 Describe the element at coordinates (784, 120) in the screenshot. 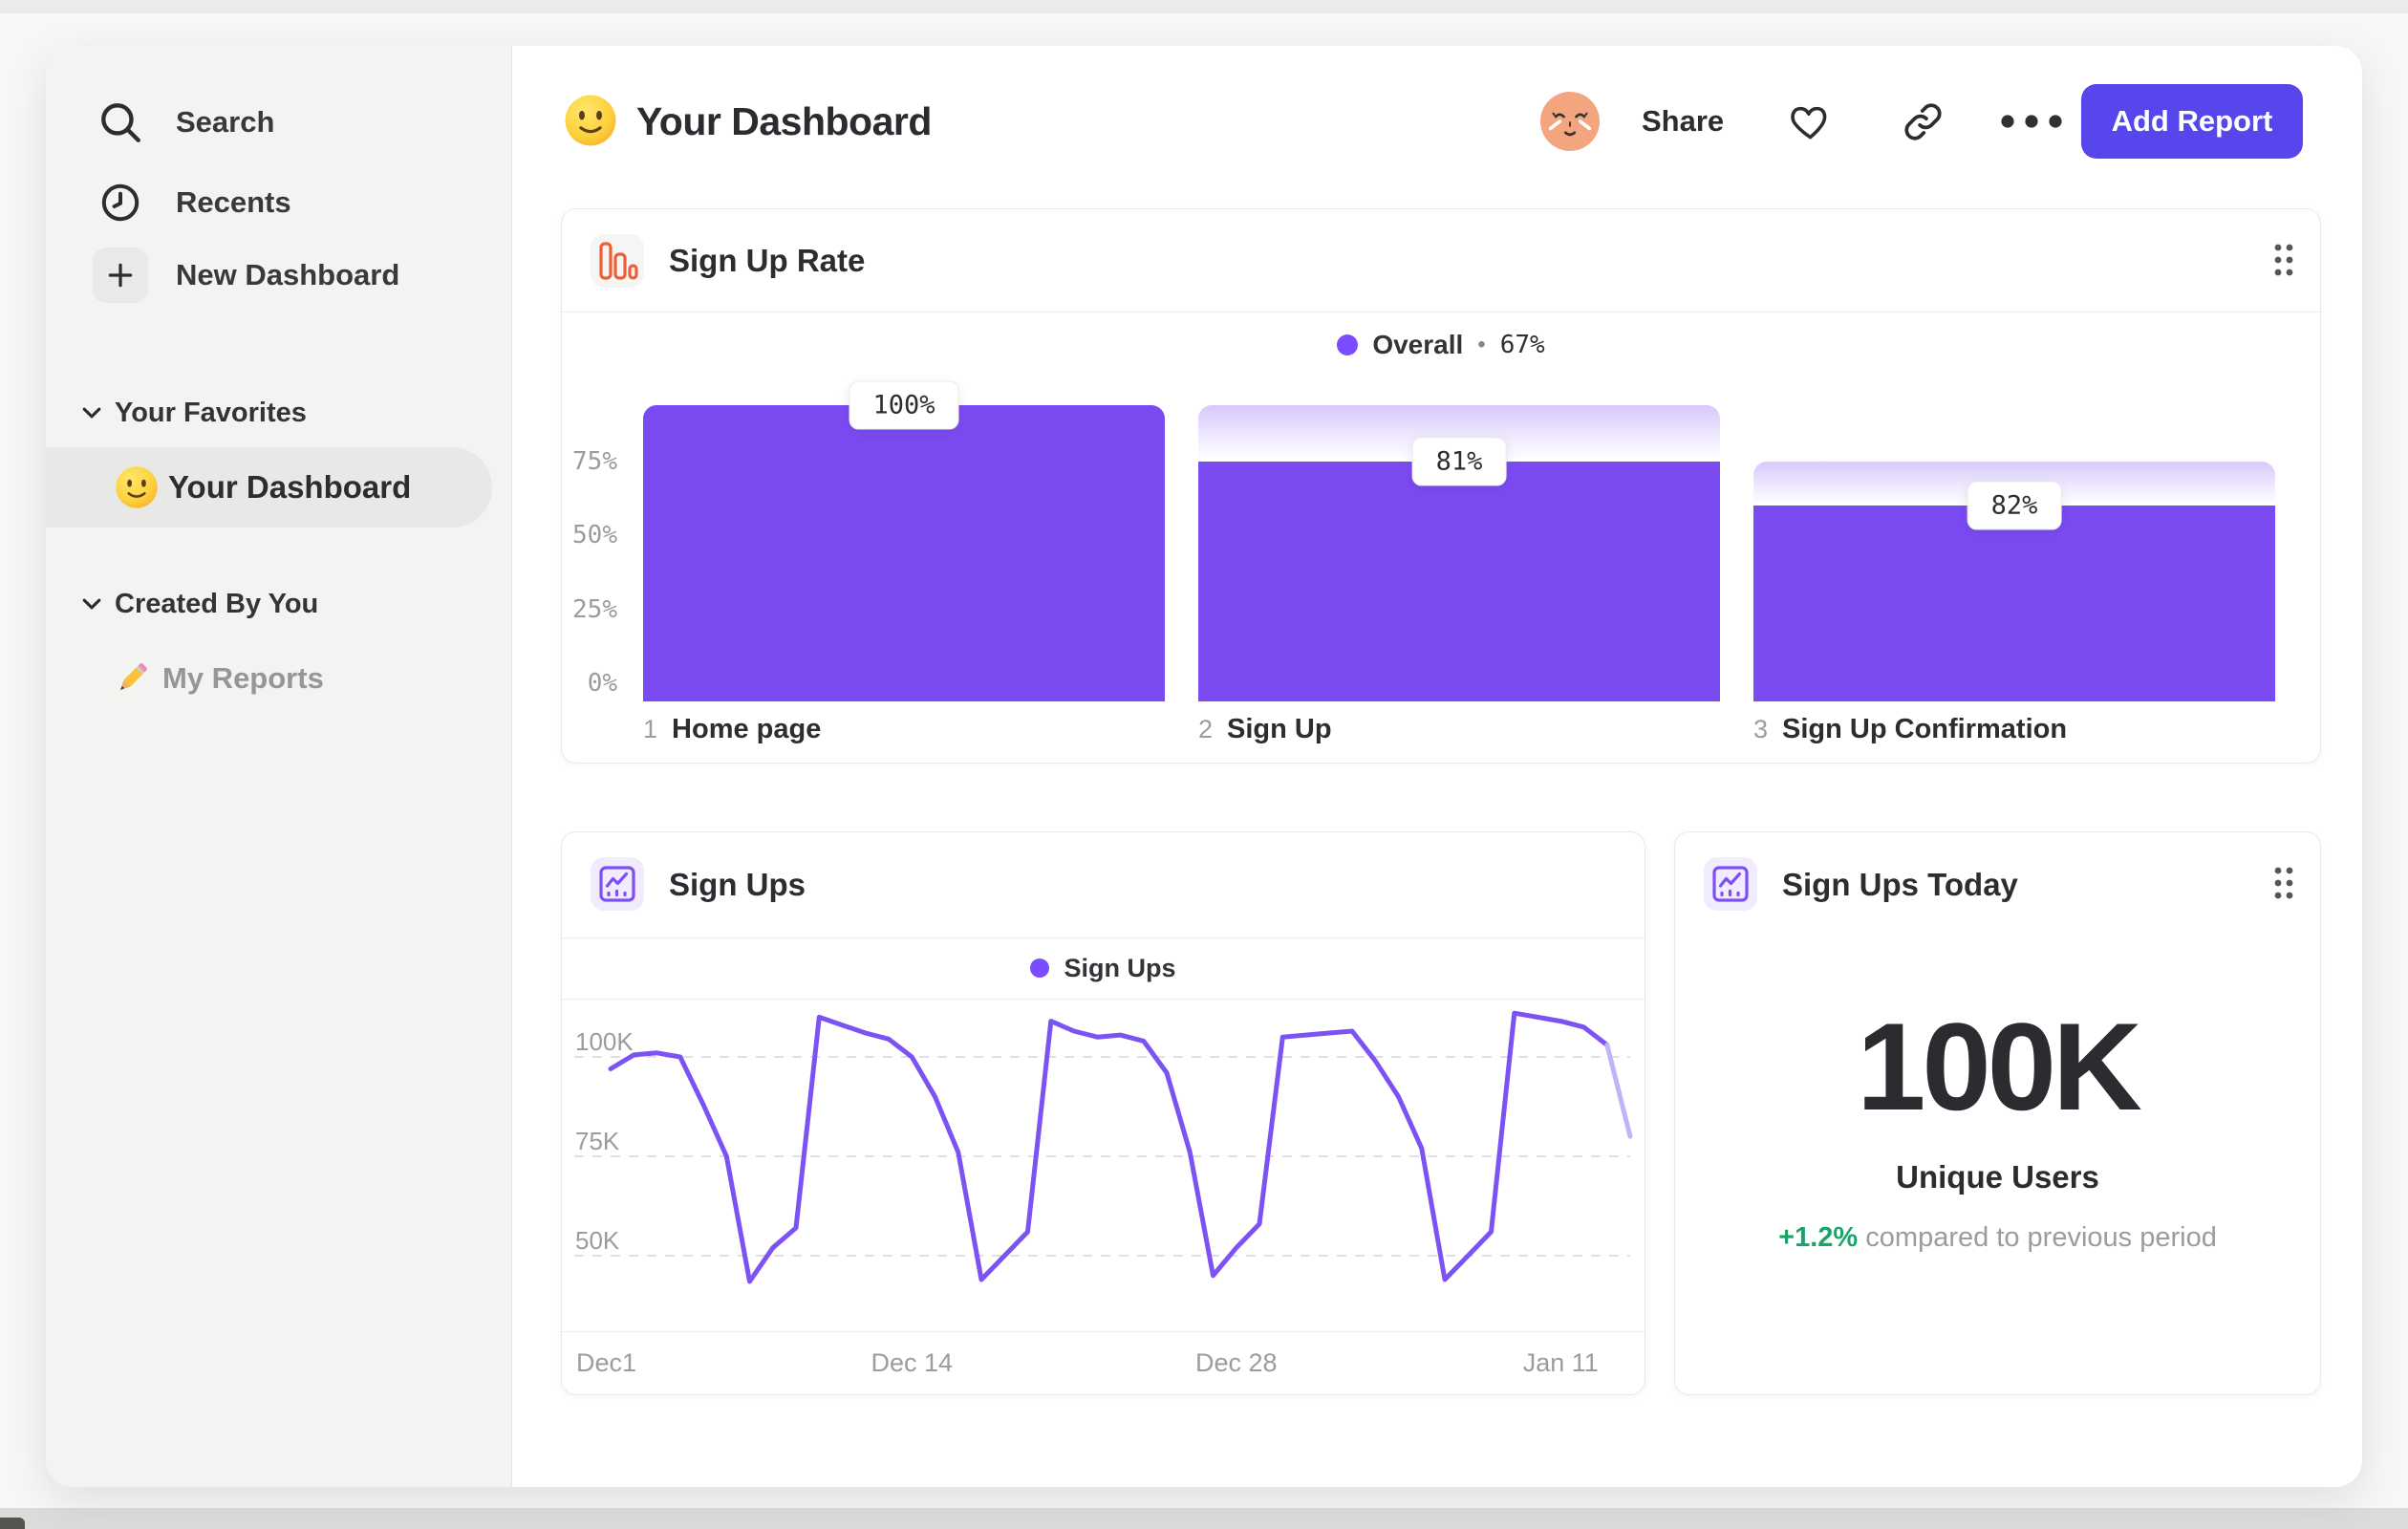

I see `page-title: Your Dashboard` at that location.